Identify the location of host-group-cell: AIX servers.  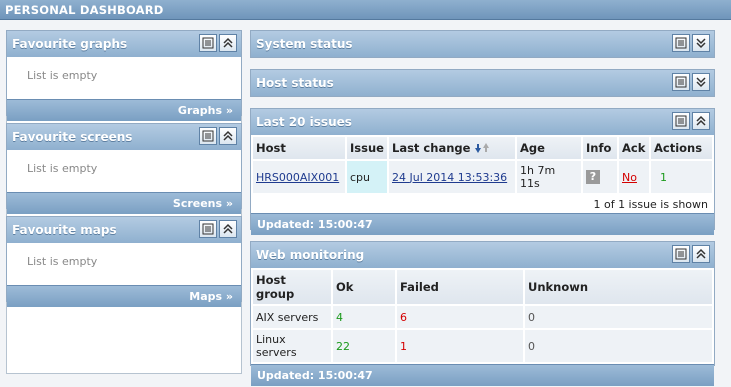
(292, 317).